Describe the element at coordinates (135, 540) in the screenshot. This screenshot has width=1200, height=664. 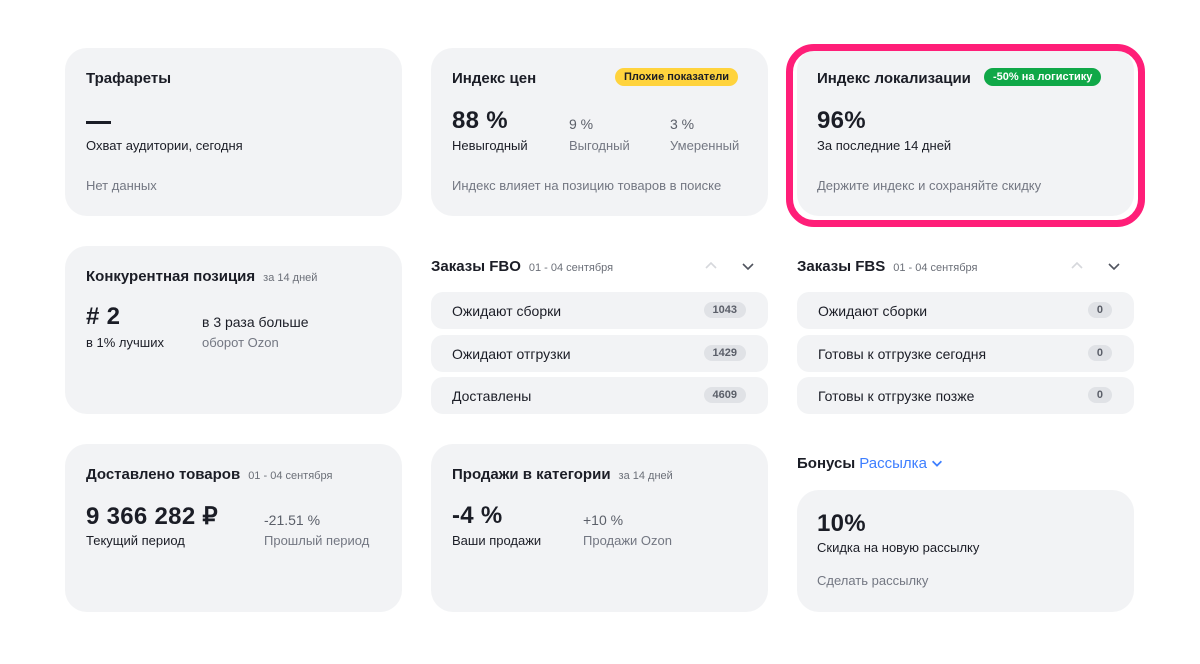
I see `delivered-value-caption: Текущий период` at that location.